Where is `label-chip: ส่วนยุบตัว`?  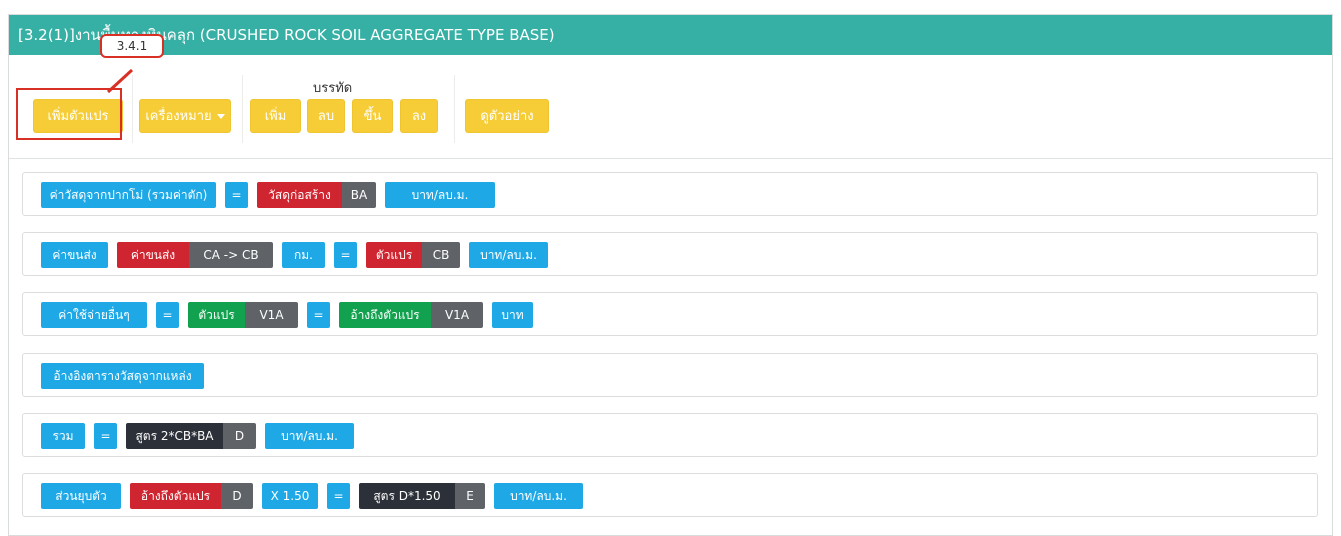
label-chip: ส่วนยุบตัว is located at coordinates (81, 496).